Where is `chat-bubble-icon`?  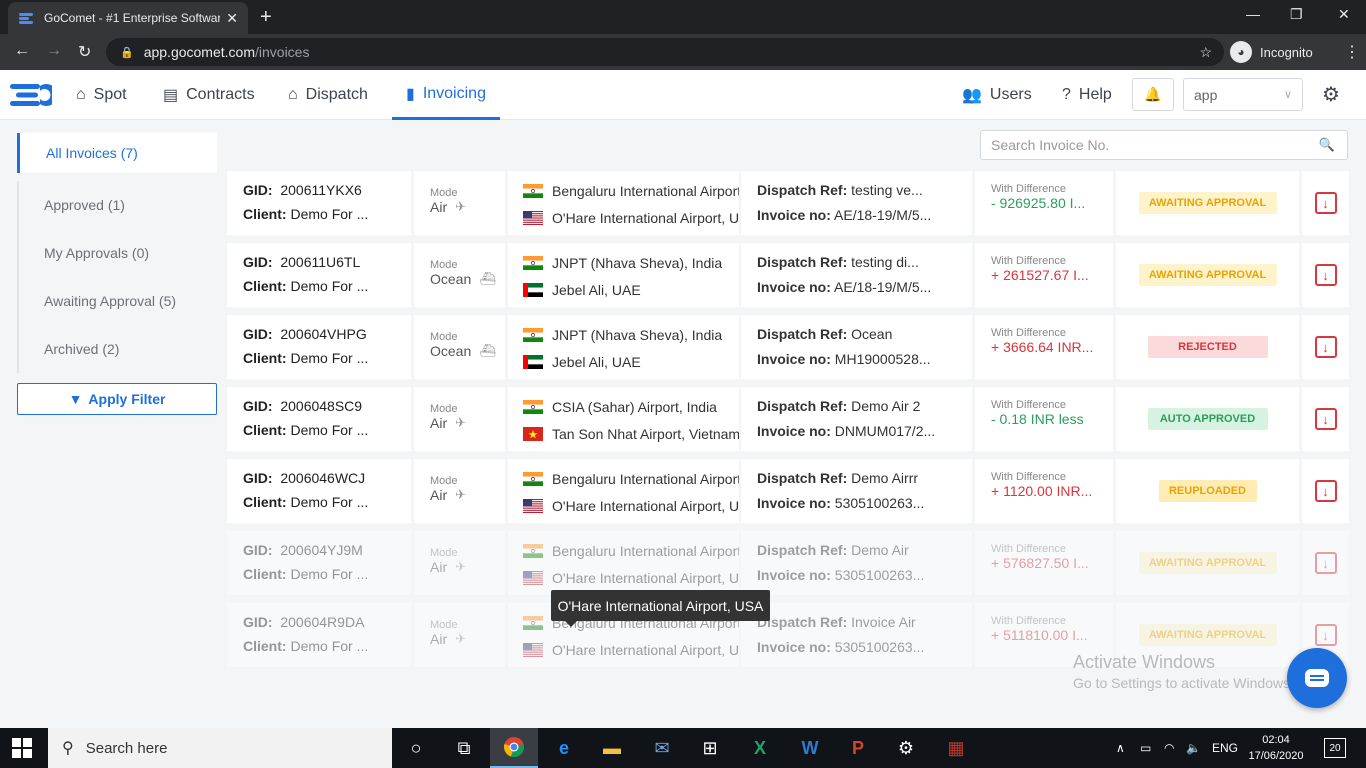 chat-bubble-icon is located at coordinates (1317, 678).